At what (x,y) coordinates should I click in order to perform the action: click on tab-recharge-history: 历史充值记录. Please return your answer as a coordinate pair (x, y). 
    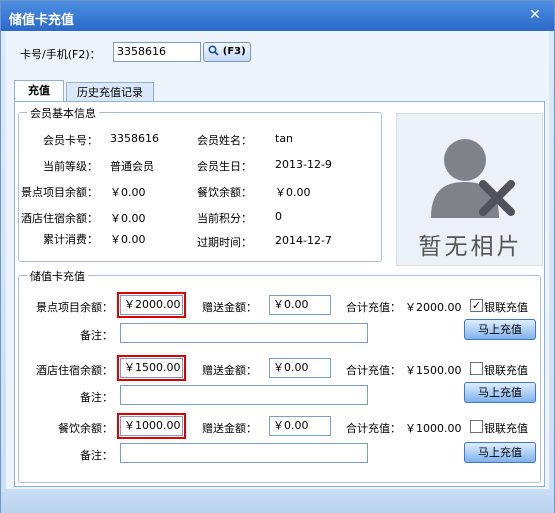
    Looking at the image, I should click on (110, 92).